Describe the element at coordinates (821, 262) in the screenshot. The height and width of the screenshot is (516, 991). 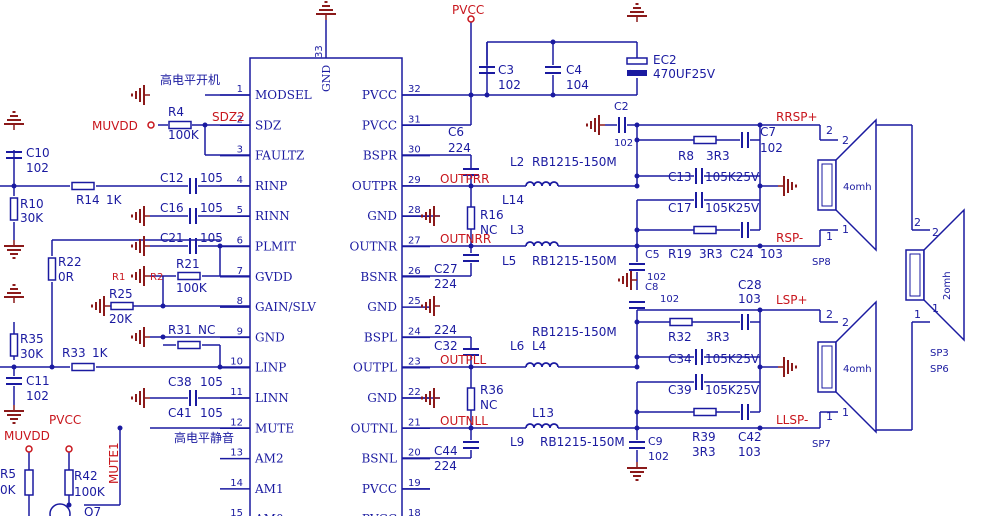
I see `sp8-ref: SP8` at that location.